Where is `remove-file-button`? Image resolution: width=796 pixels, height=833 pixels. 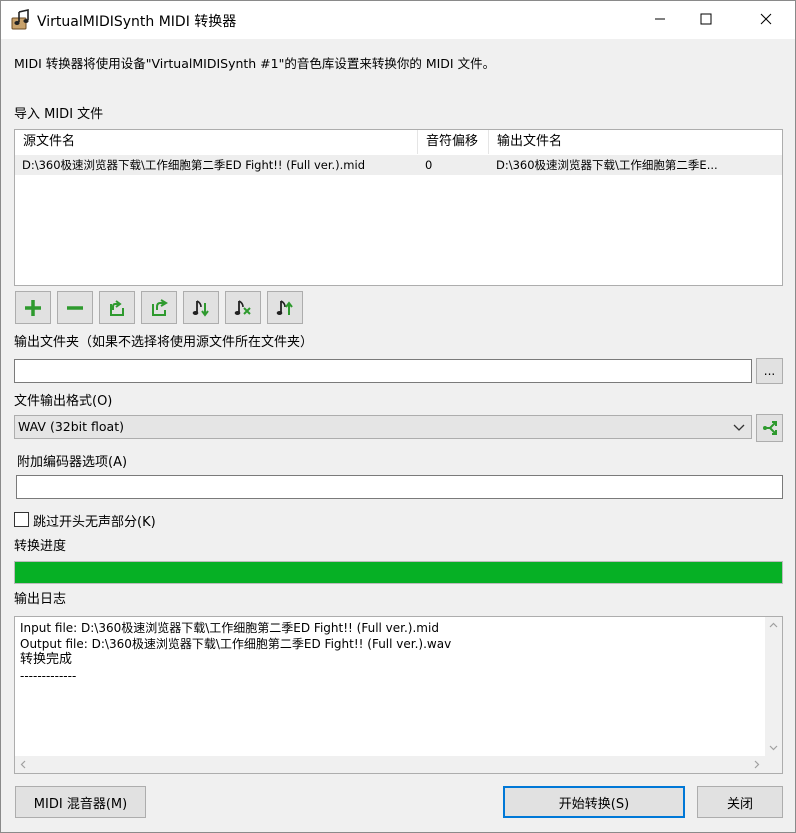 remove-file-button is located at coordinates (75, 307).